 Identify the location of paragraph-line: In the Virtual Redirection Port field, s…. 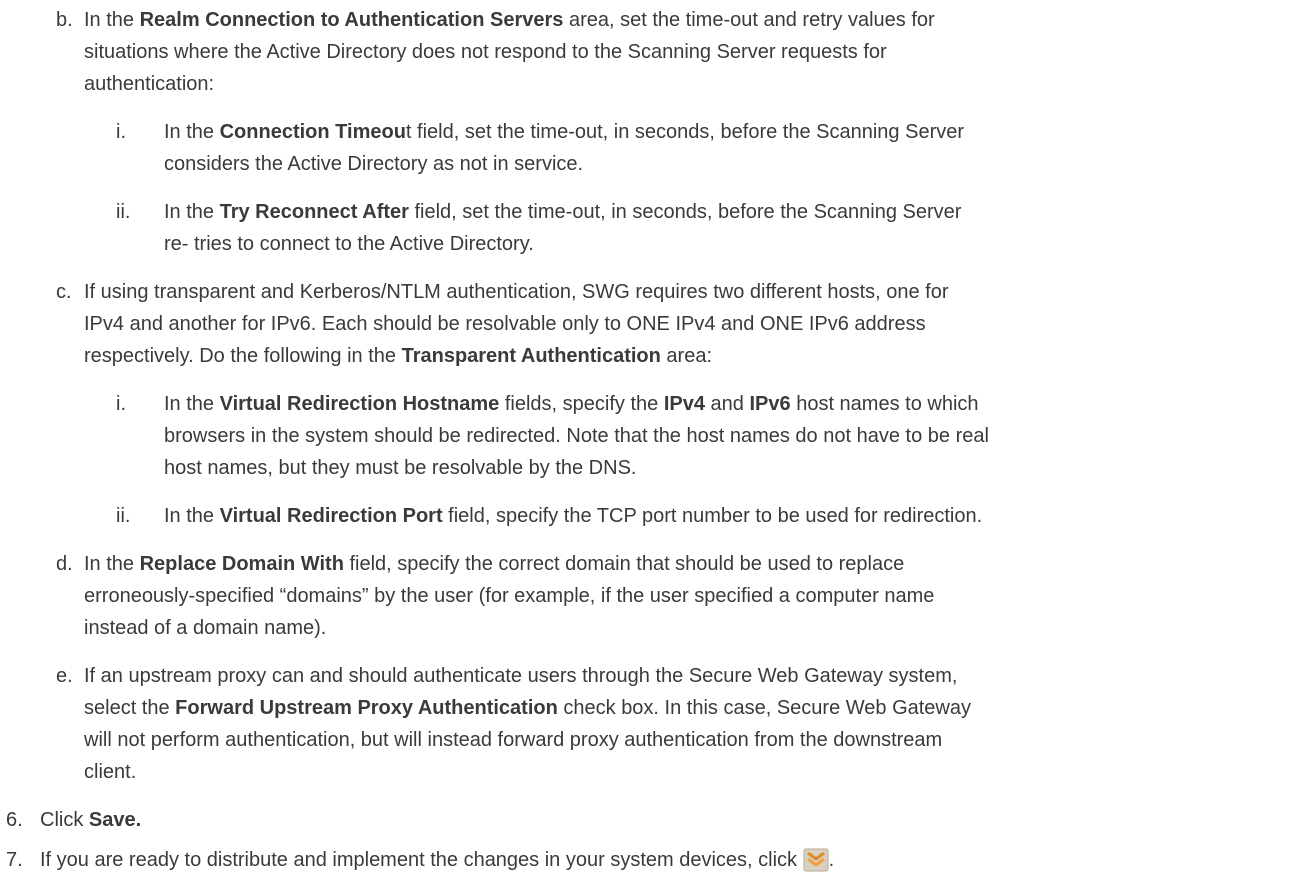
(573, 516).